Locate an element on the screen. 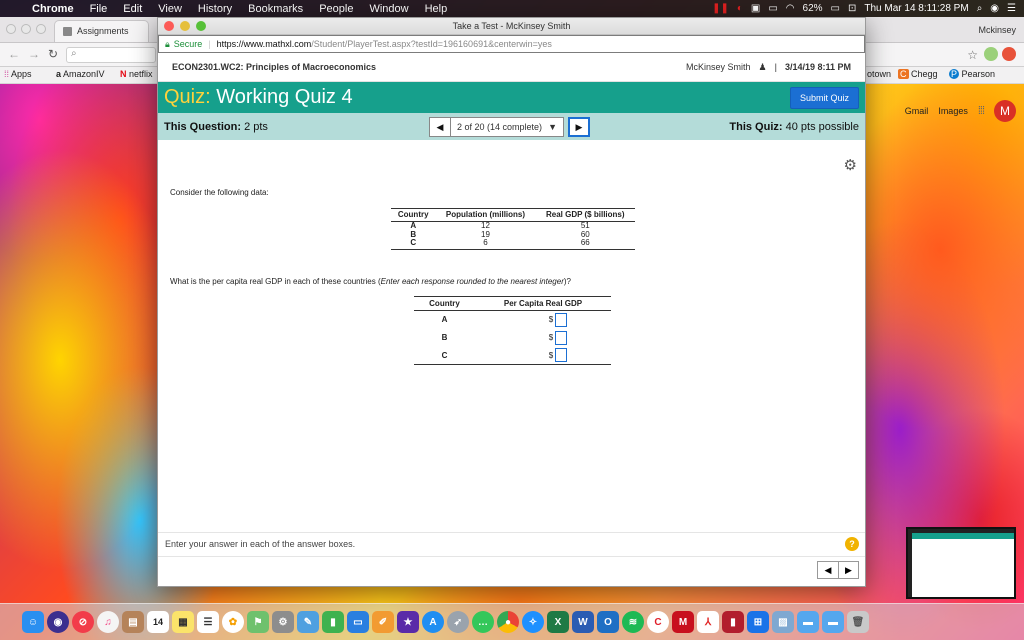 The image size is (1024, 640). menu-bookmarks: Bookmarks is located at coordinates (275, 9).